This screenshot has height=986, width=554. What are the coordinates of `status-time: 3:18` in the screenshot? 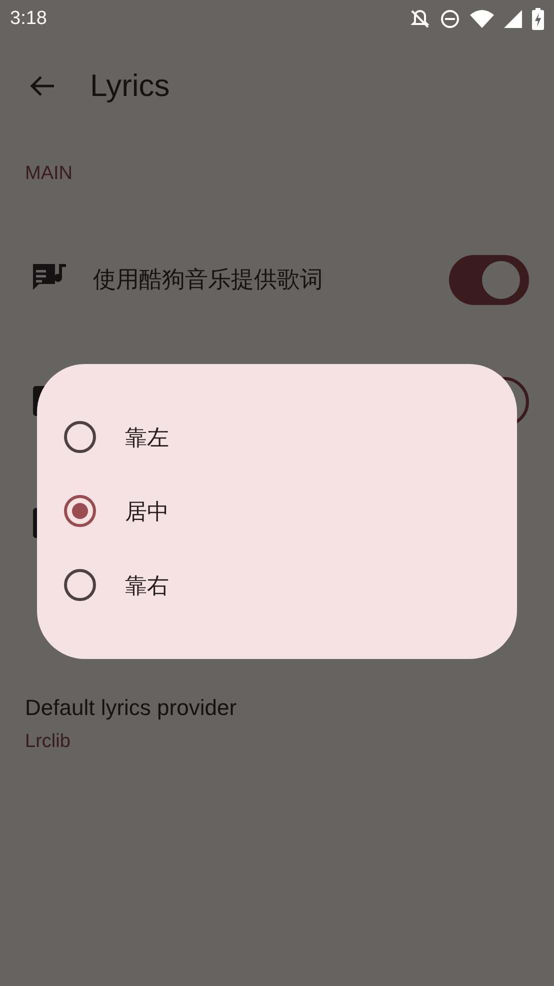 It's located at (28, 18).